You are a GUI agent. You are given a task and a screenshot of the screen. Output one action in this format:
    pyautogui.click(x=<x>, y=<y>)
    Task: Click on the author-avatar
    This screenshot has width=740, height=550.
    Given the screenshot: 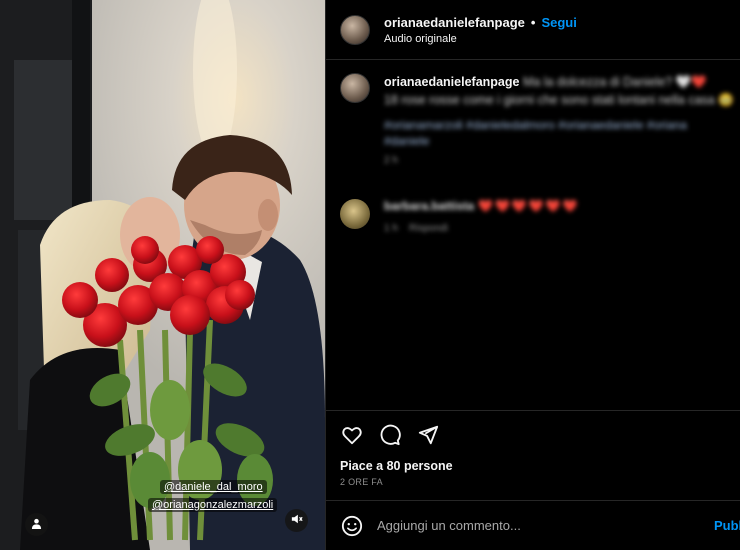 What is the action you would take?
    pyautogui.click(x=355, y=29)
    